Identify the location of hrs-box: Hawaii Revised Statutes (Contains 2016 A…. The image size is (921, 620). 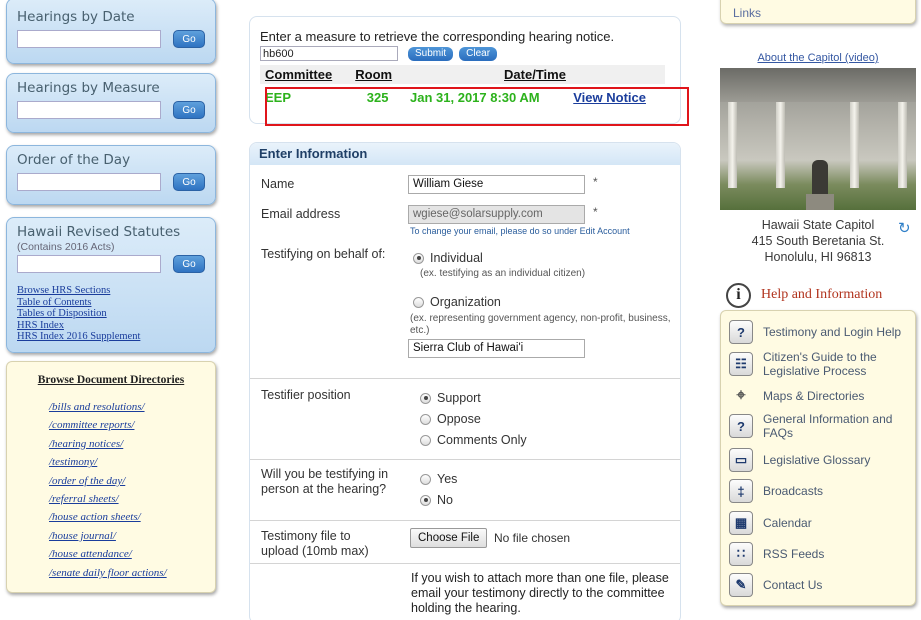
(111, 285).